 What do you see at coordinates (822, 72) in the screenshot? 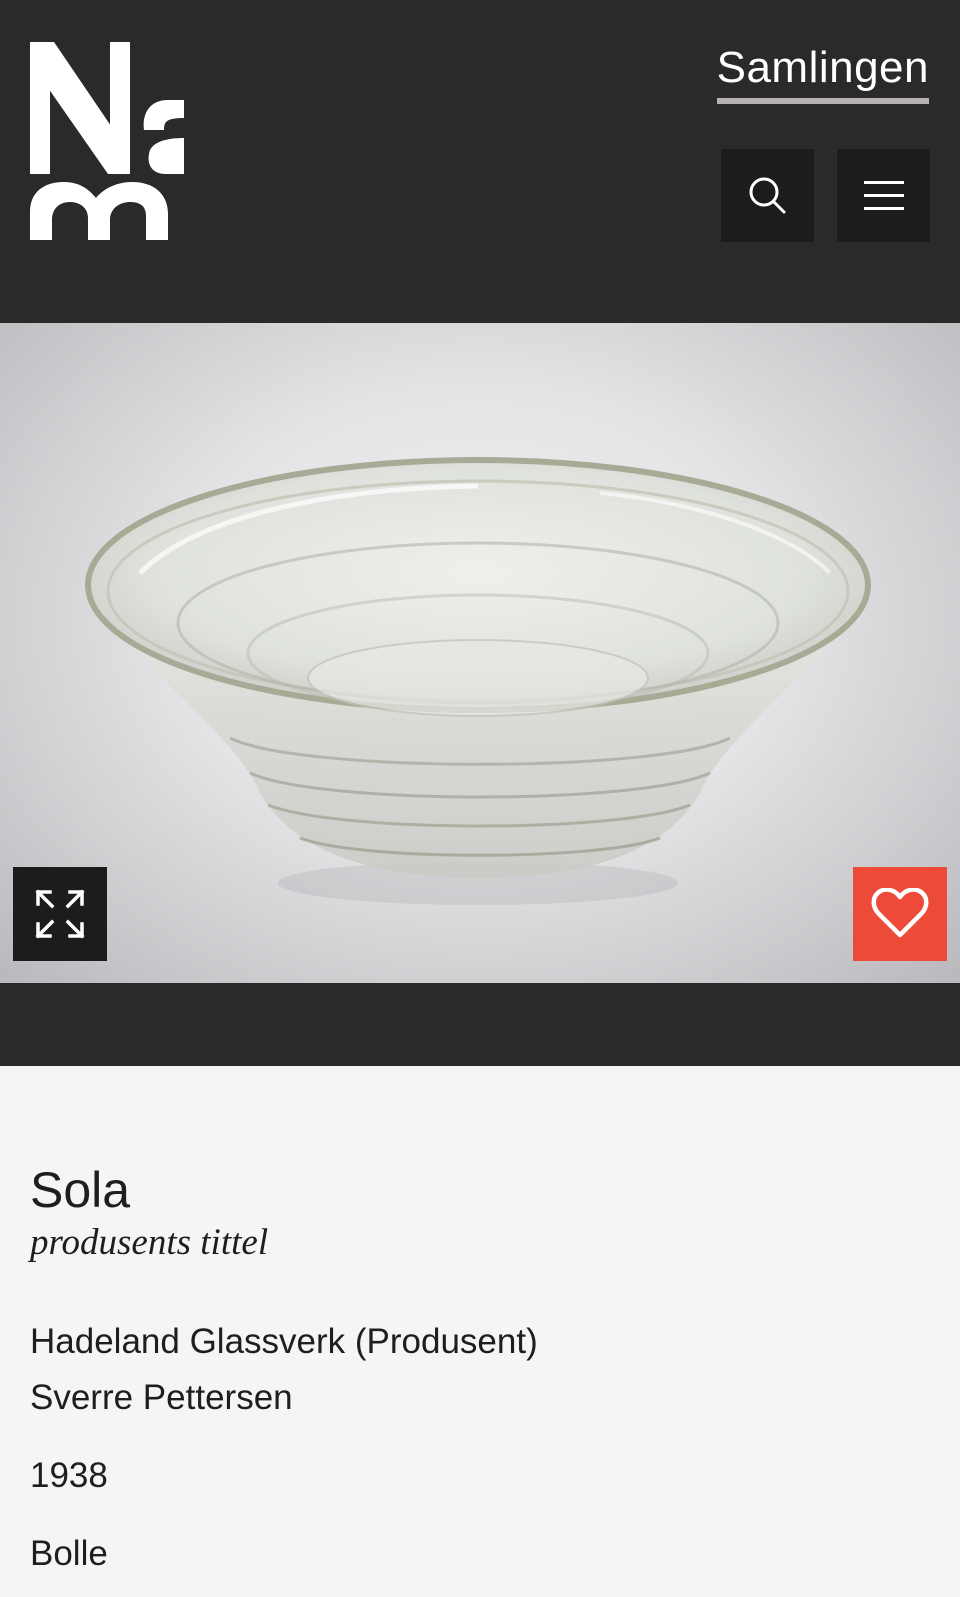
I see `collection-link: Samlingen` at bounding box center [822, 72].